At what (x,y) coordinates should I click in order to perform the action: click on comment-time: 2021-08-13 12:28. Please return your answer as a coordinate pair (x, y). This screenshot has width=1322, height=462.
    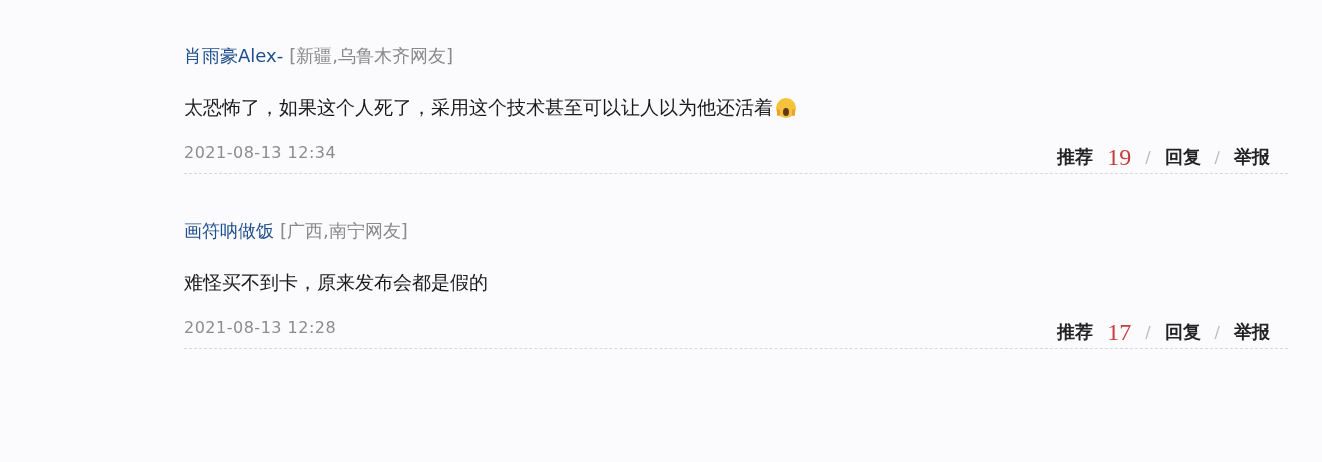
    Looking at the image, I should click on (260, 327).